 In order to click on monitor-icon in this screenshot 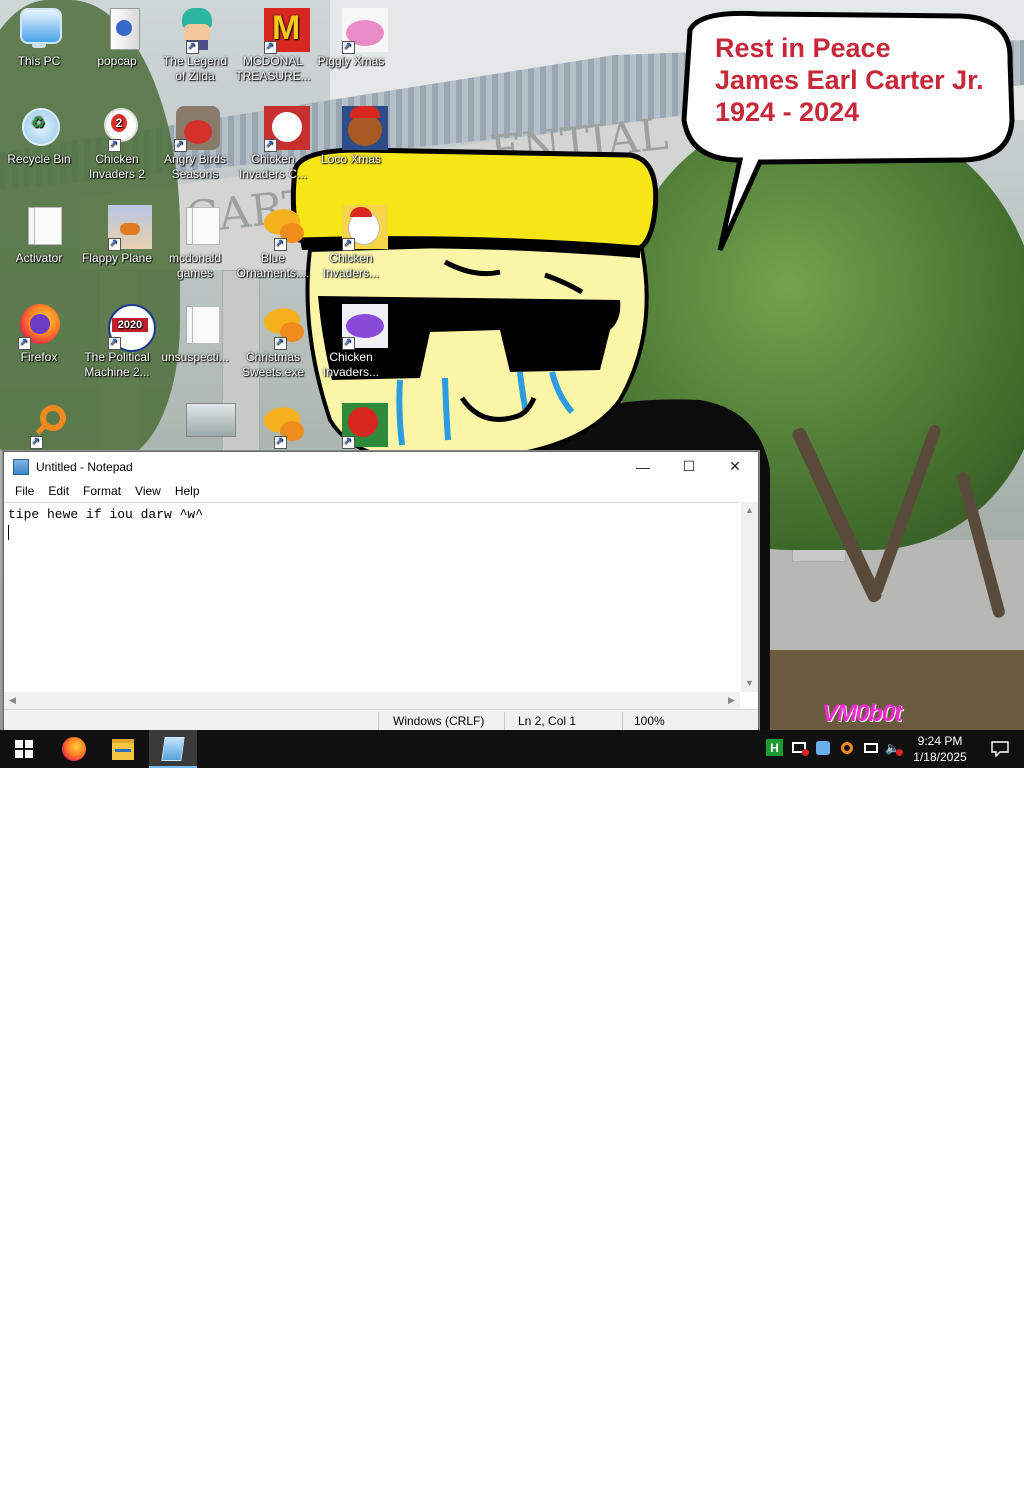, I will do `click(799, 747)`.